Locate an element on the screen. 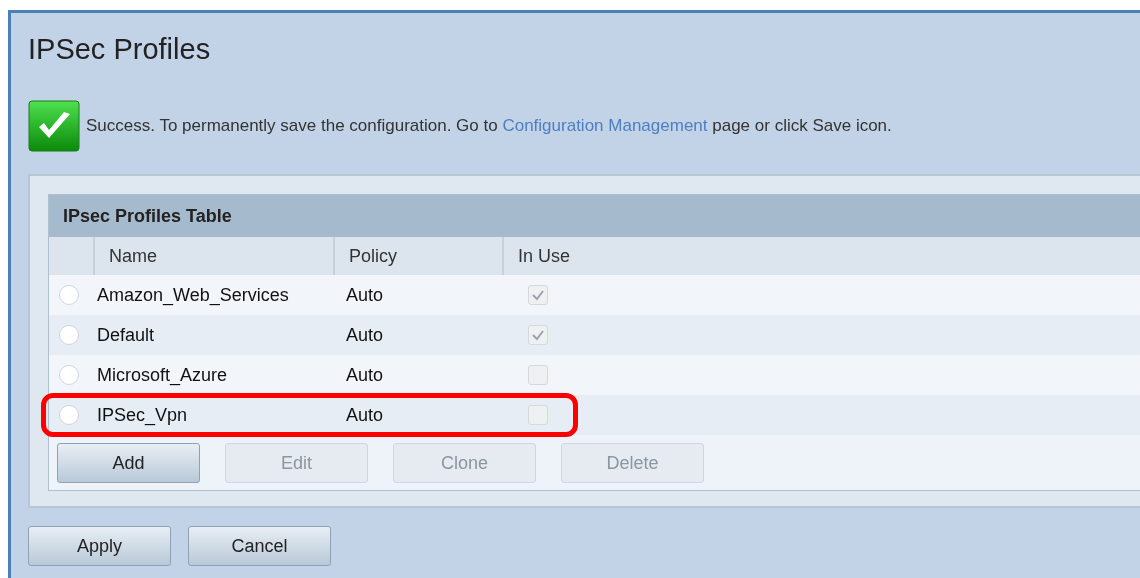 This screenshot has height=578, width=1140. success-message: Success. To permanently save the configuration. Go to Configuration Management page or click Save icon. is located at coordinates (489, 126).